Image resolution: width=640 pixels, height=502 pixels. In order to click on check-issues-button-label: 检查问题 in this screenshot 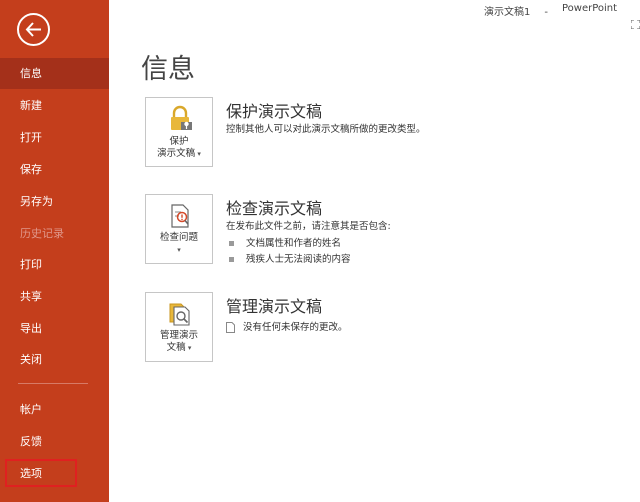, I will do `click(178, 237)`.